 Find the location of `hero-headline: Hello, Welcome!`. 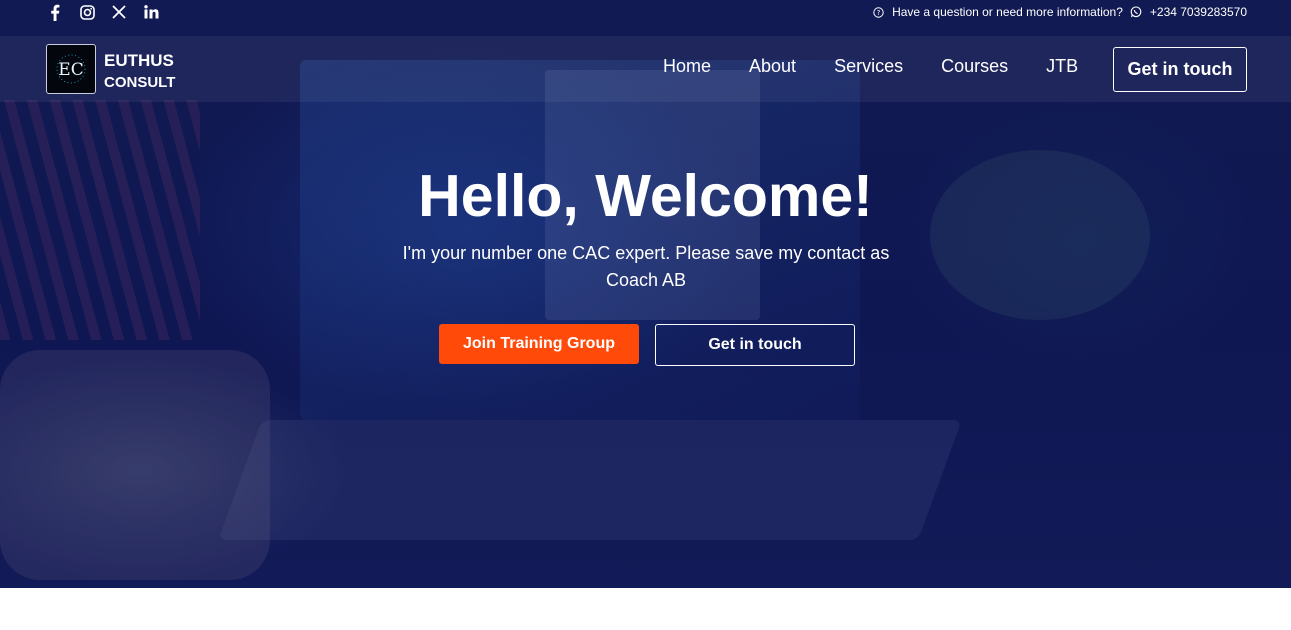

hero-headline: Hello, Welcome! is located at coordinates (645, 196).